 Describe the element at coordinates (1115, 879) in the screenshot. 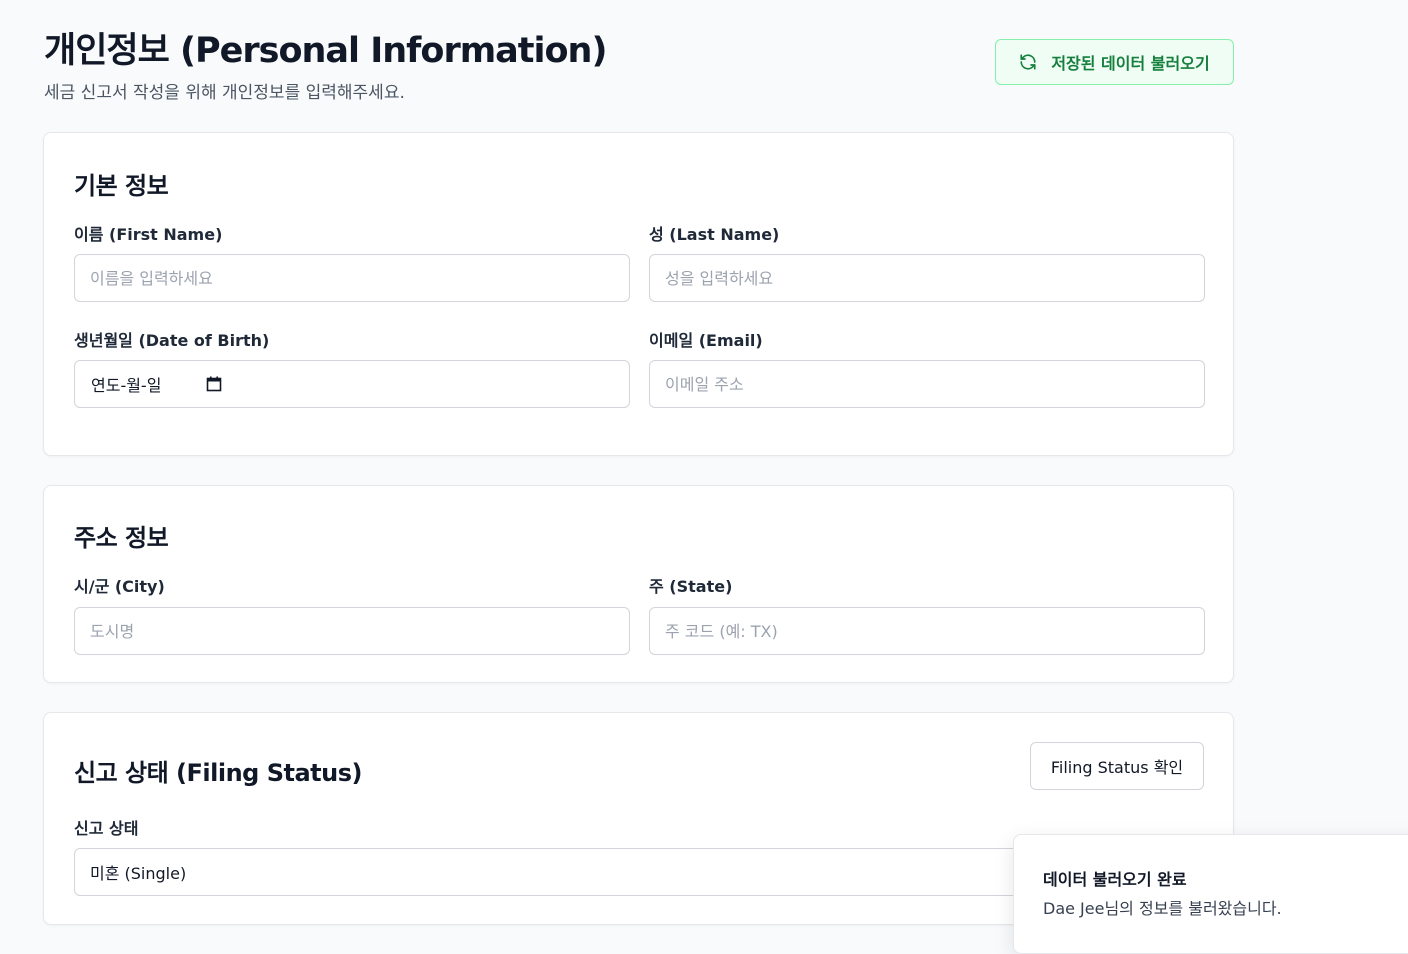

I see `toast-title: 데이터 불러오기 완료` at that location.